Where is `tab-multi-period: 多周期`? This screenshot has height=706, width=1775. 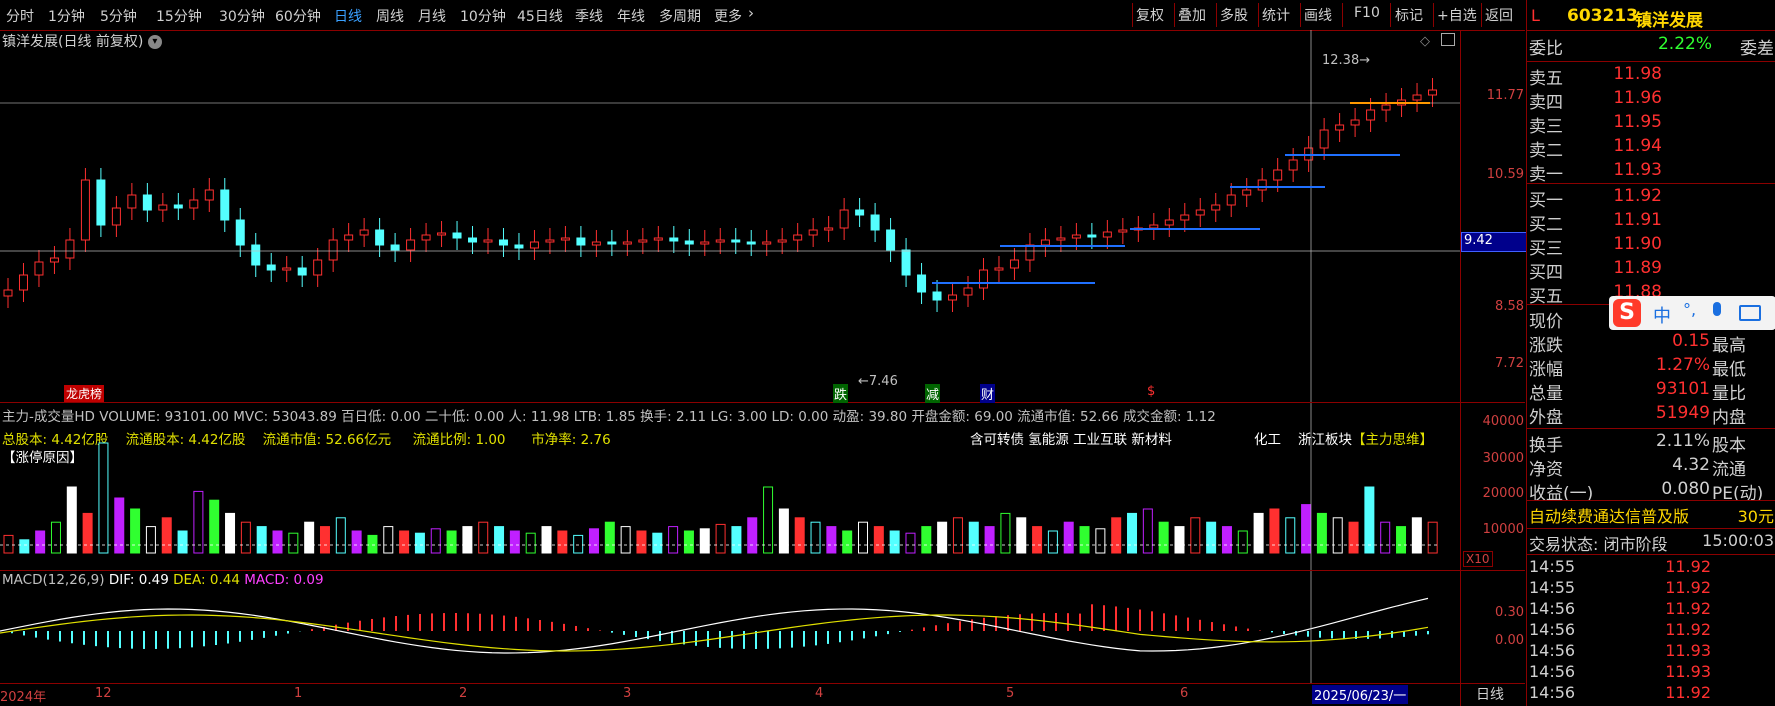
tab-multi-period: 多周期 is located at coordinates (680, 16).